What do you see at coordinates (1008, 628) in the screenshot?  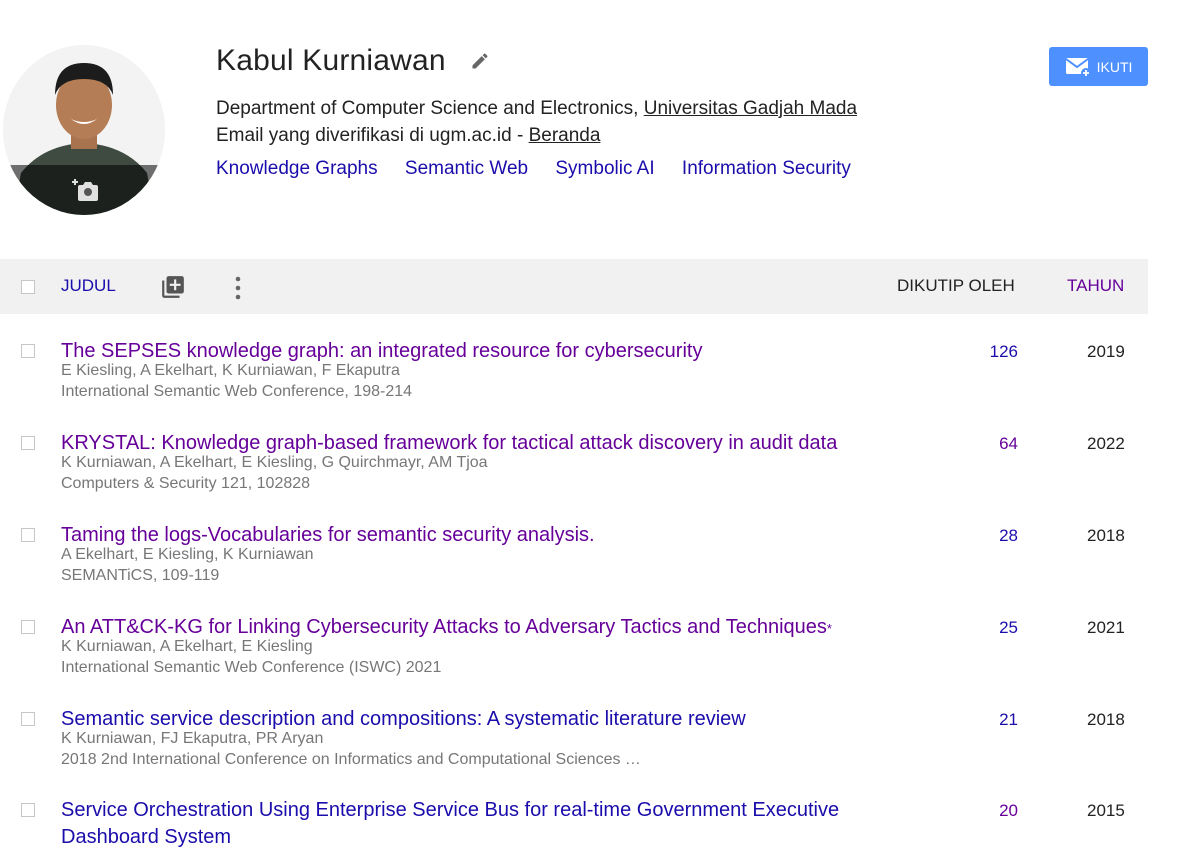 I see `cited-by-count: 25` at bounding box center [1008, 628].